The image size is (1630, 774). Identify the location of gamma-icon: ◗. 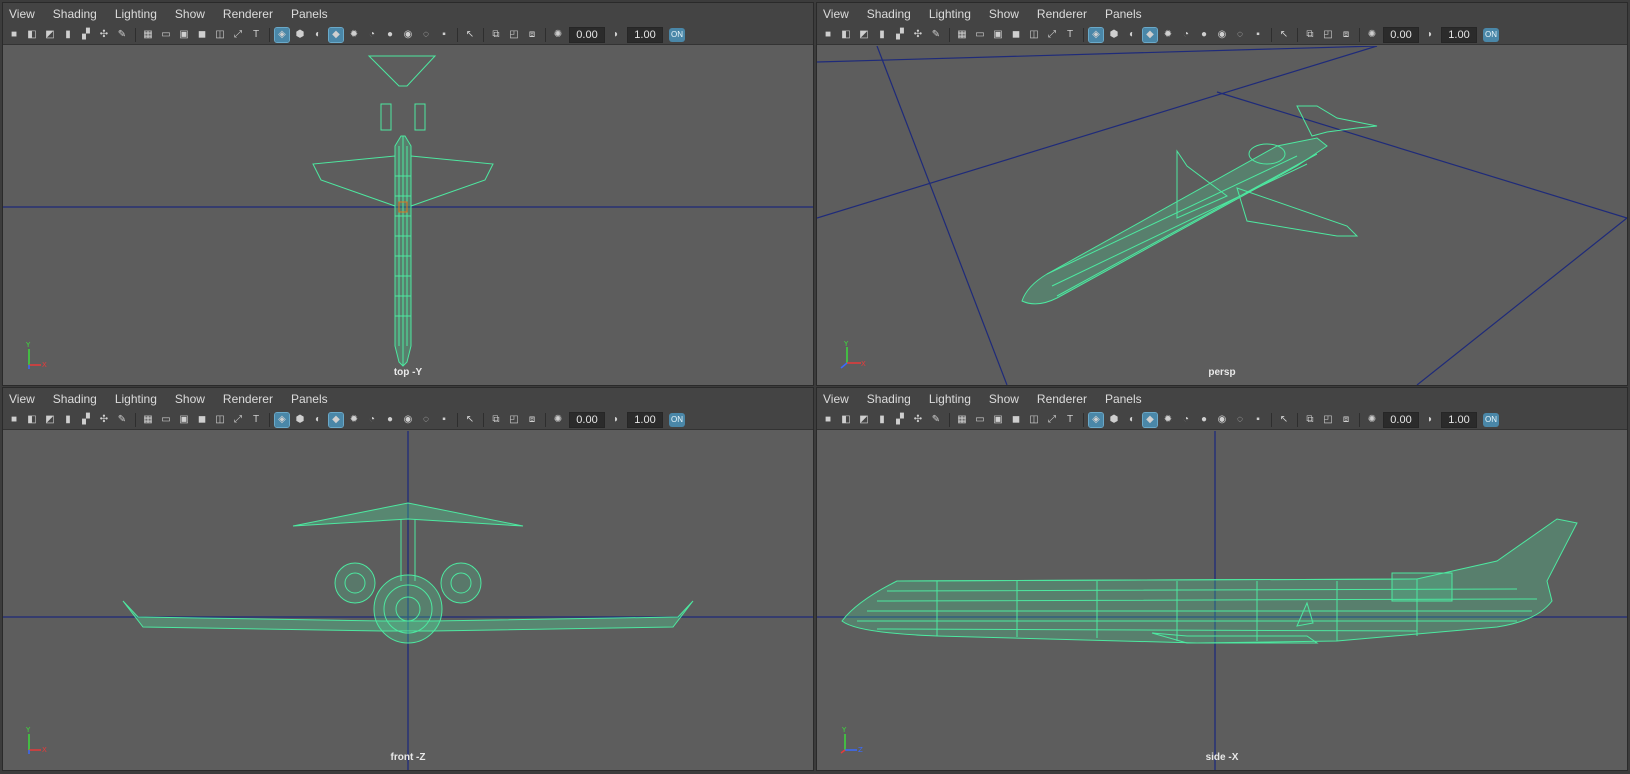
(616, 35).